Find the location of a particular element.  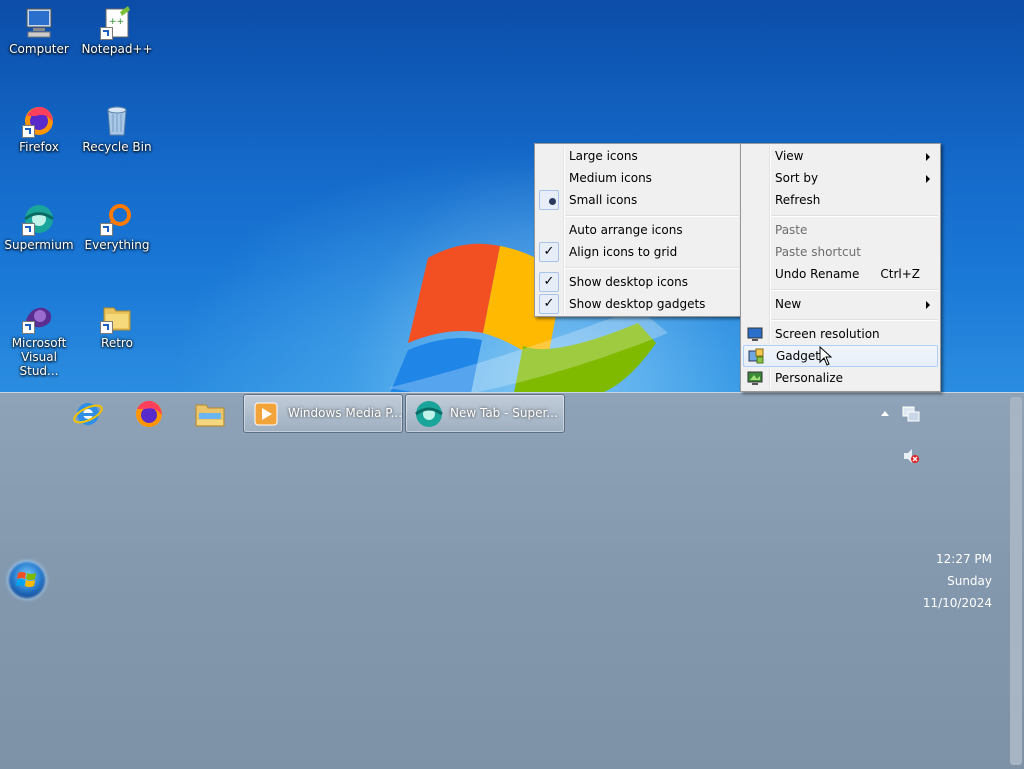

desktop-icon-computer: Computer is located at coordinates (39, 31).